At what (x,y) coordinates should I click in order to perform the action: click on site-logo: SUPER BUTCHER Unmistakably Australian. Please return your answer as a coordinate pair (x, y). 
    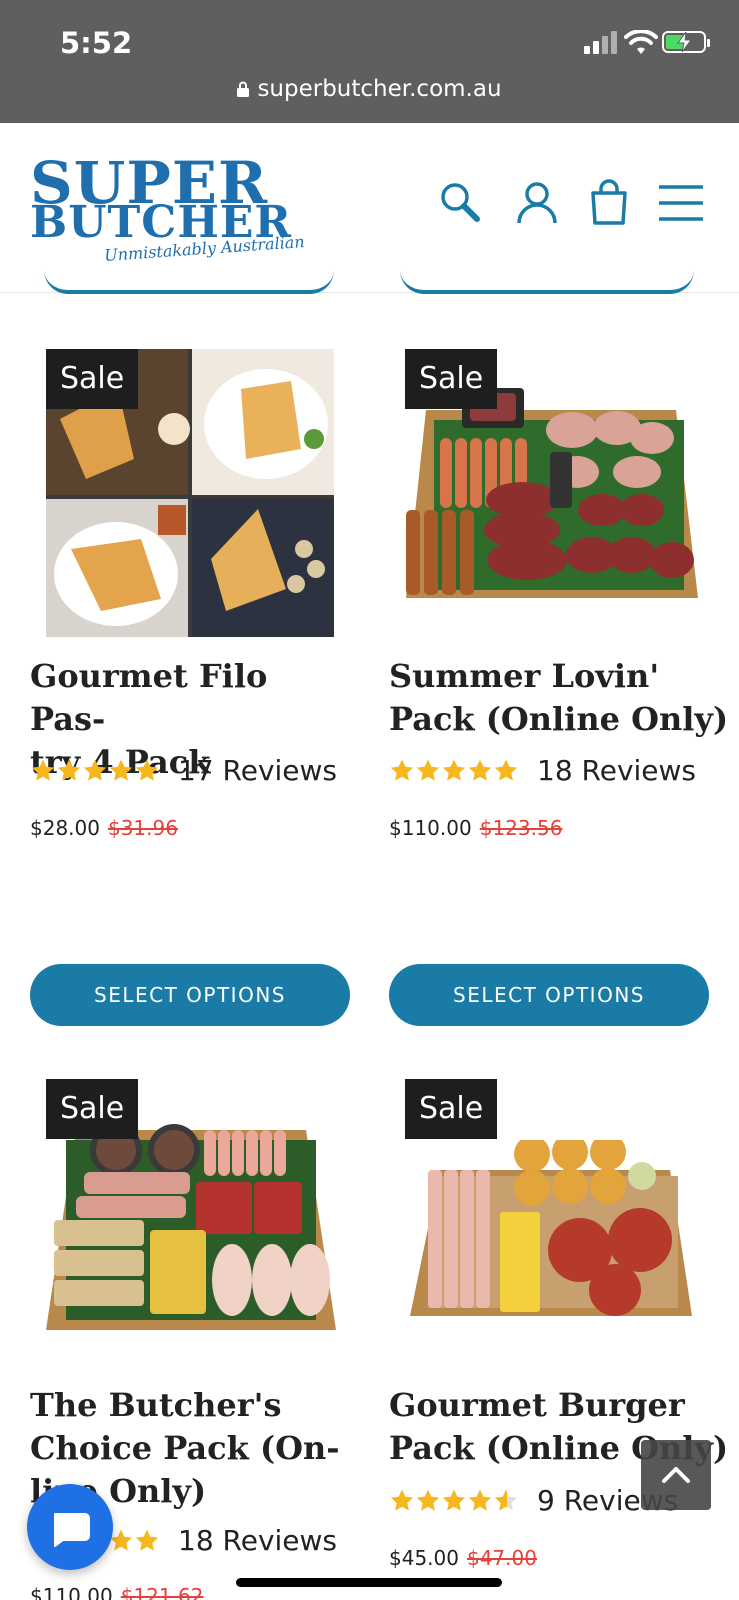
    Looking at the image, I should click on (167, 207).